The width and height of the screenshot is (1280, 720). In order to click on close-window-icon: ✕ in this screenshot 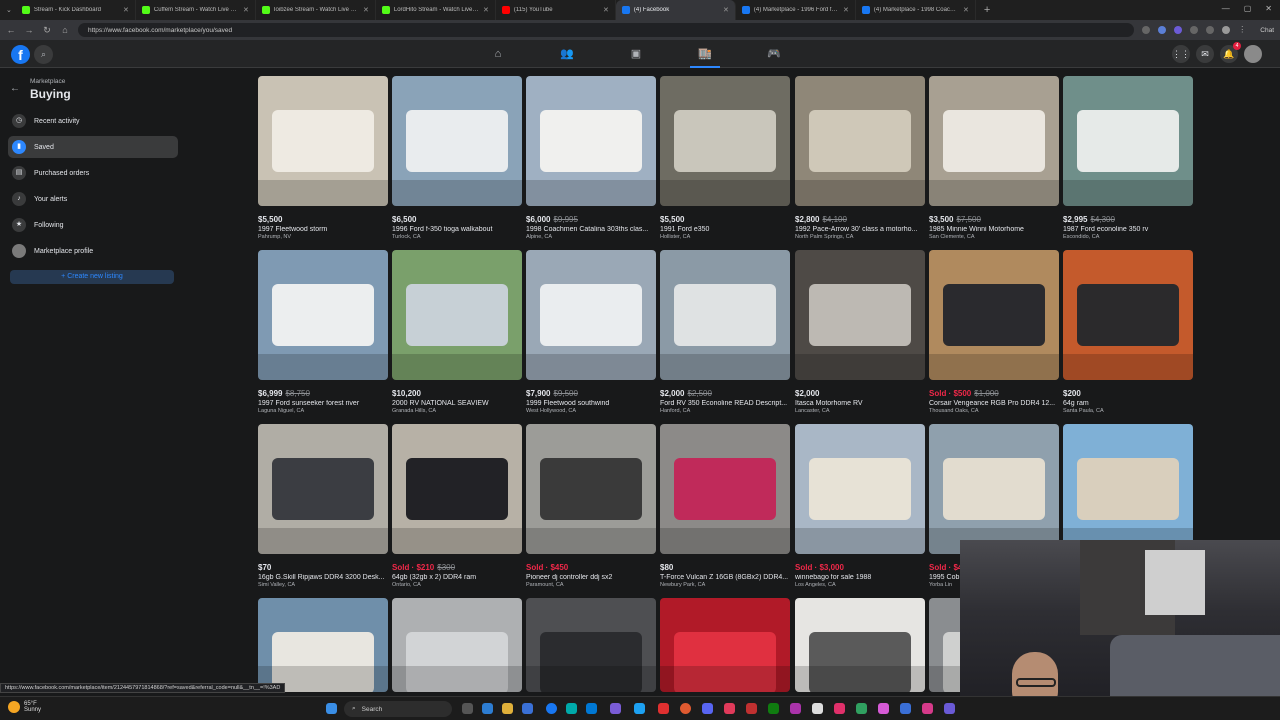, I will do `click(1268, 8)`.